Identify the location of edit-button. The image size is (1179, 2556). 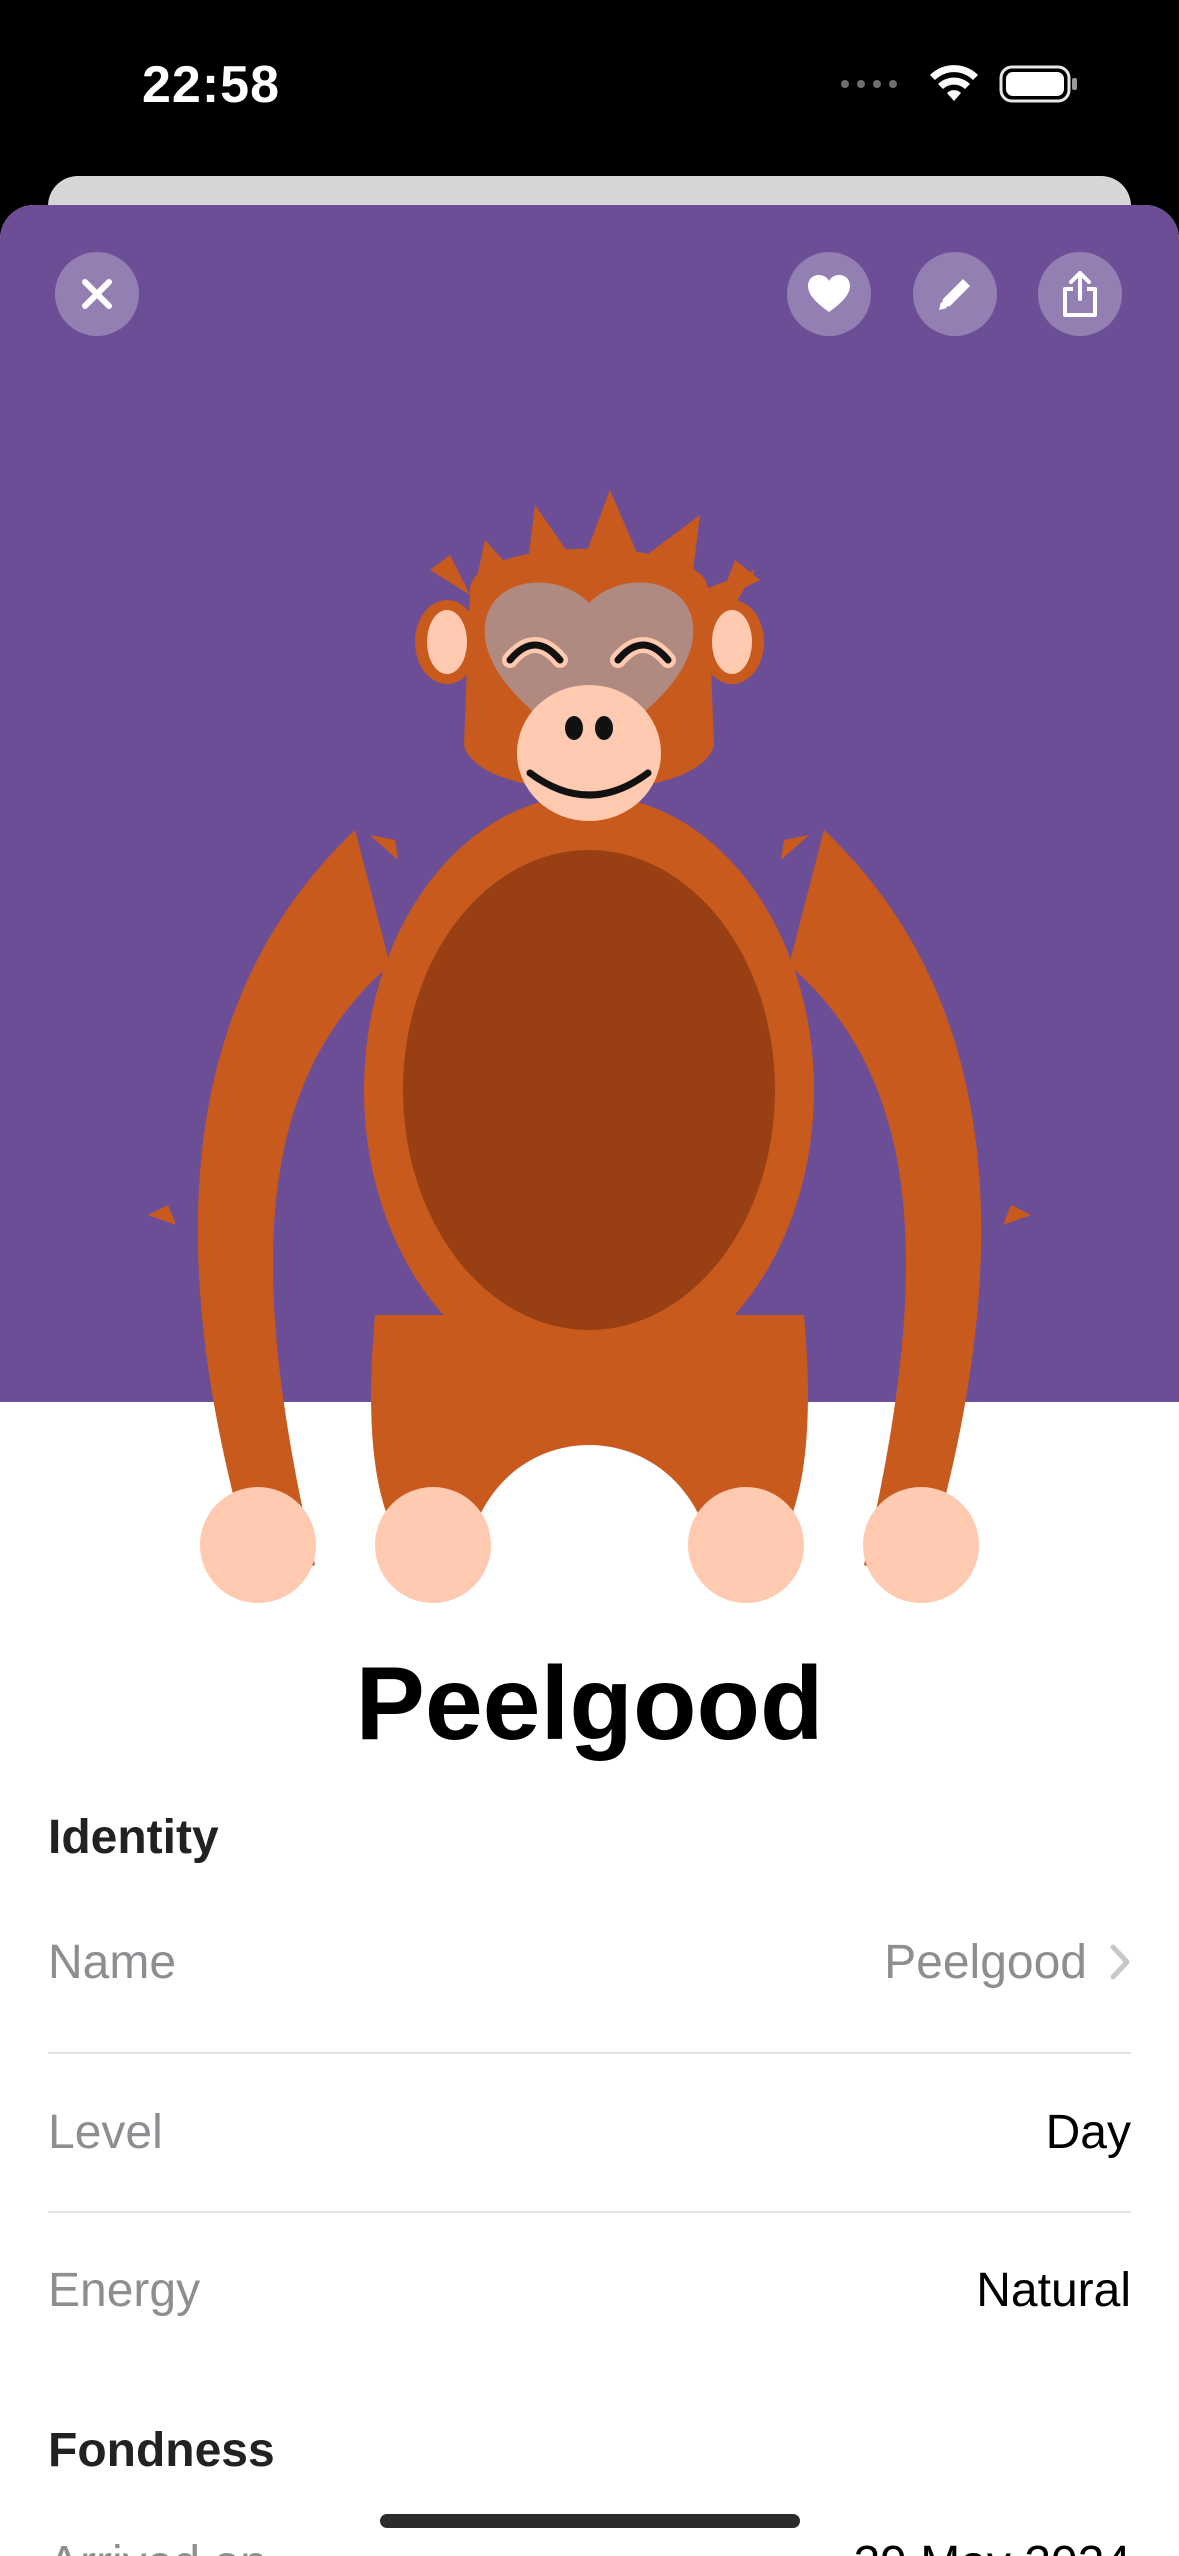
(955, 294).